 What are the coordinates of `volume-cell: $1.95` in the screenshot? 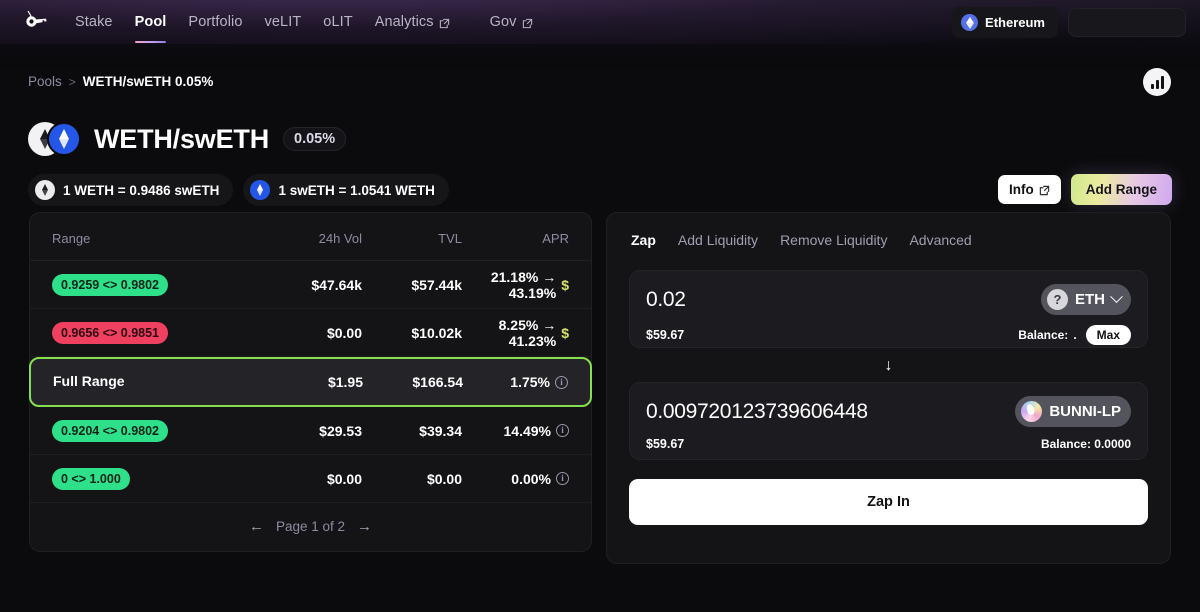 It's located at (345, 382).